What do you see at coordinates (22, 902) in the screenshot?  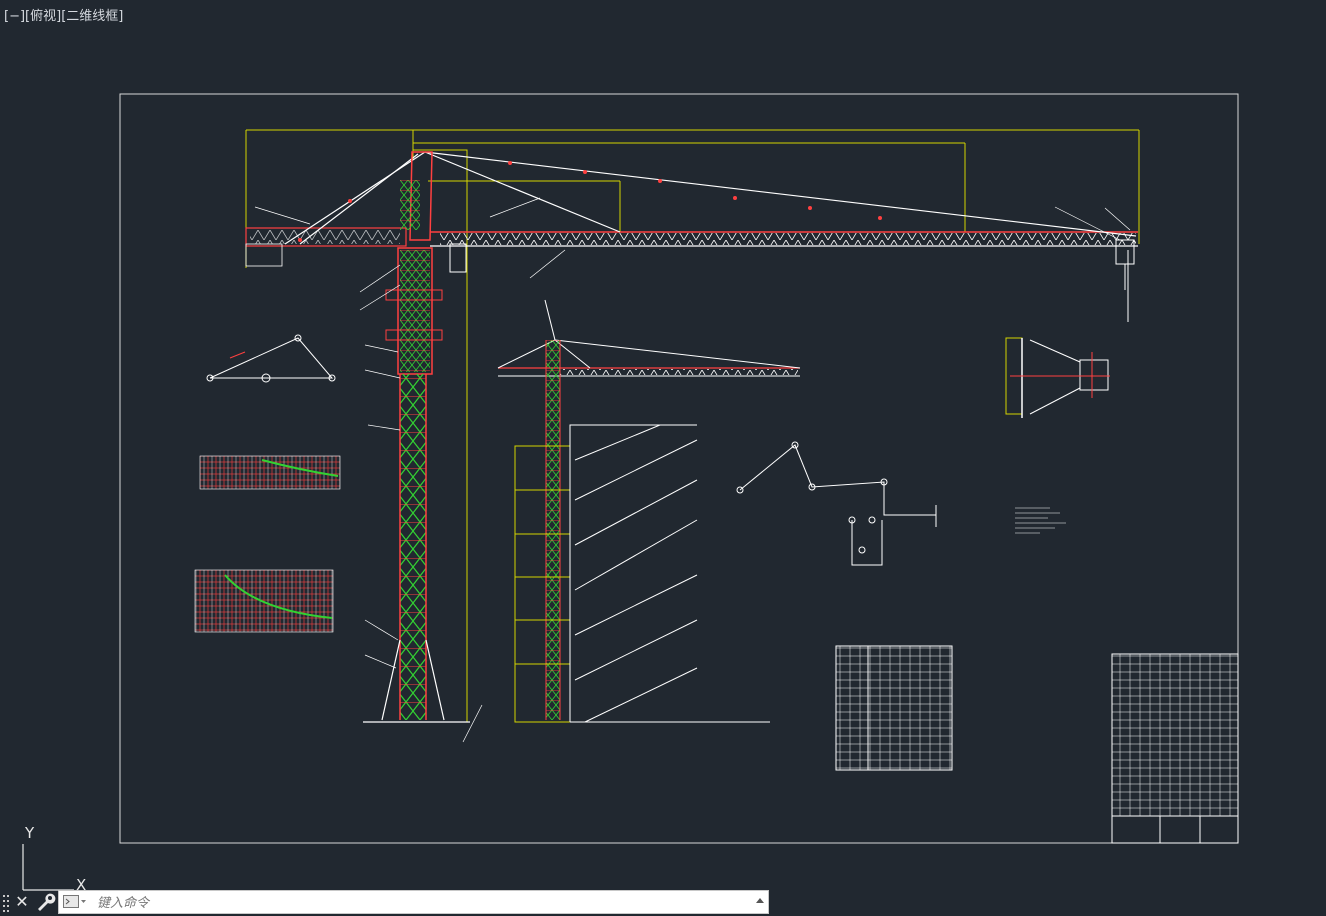 I see `close-icon: ✕` at bounding box center [22, 902].